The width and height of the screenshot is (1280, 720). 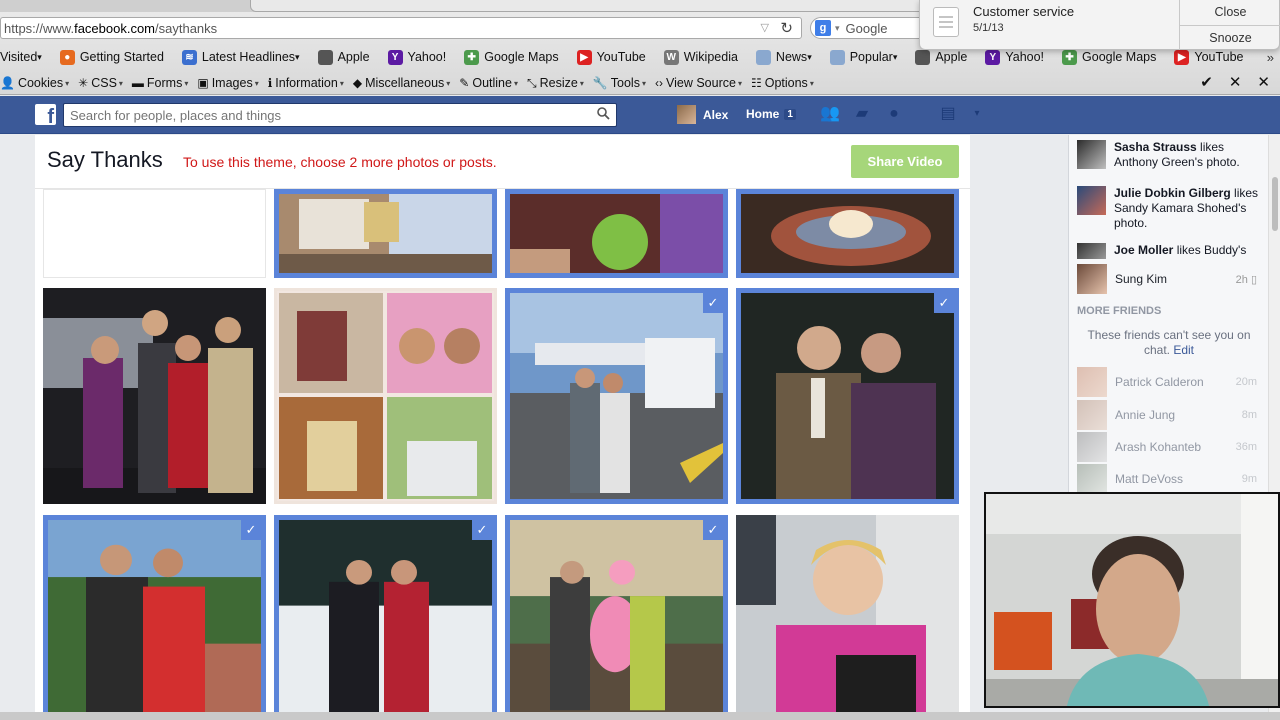 I want to click on bookmark-news: News ▾, so click(x=783, y=57).